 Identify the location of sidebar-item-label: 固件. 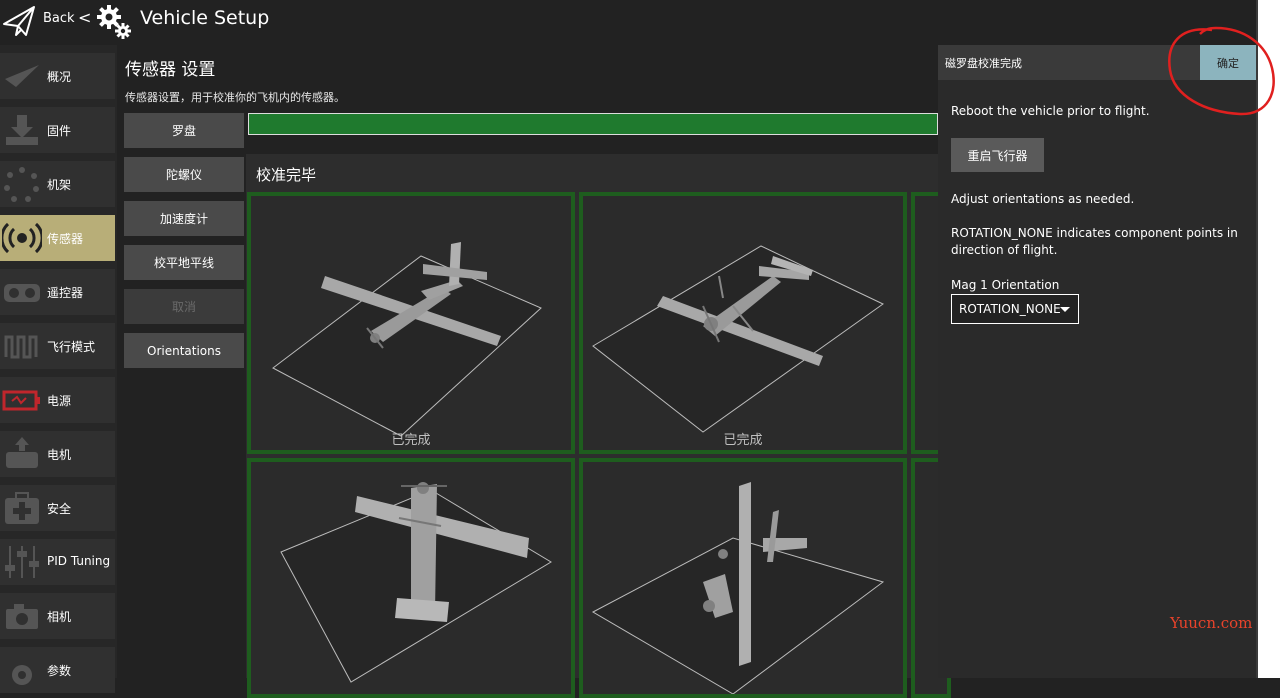
(59, 131).